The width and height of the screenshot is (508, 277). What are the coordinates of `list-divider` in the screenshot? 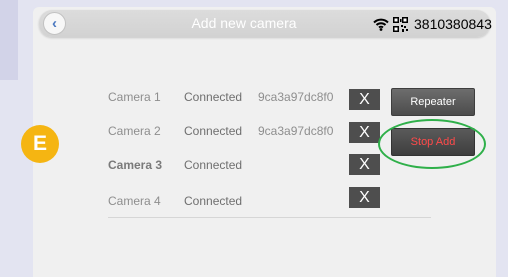 It's located at (269, 217).